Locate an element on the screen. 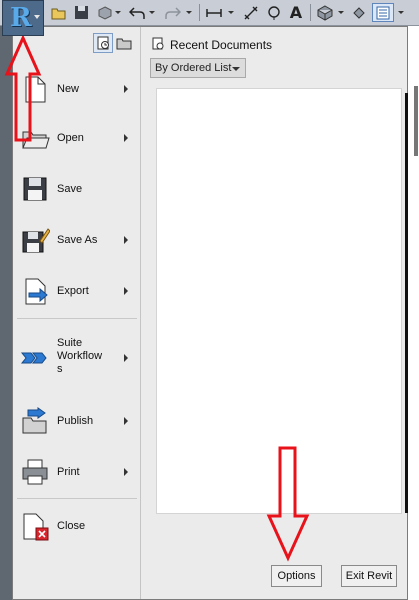 The image size is (419, 600). section-icon is located at coordinates (359, 12).